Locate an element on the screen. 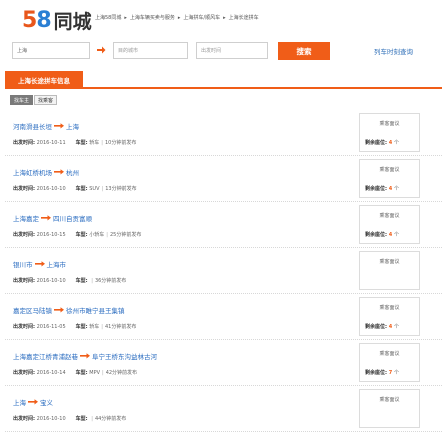 The height and width of the screenshot is (437, 448). search-button: 搜索 is located at coordinates (304, 51).